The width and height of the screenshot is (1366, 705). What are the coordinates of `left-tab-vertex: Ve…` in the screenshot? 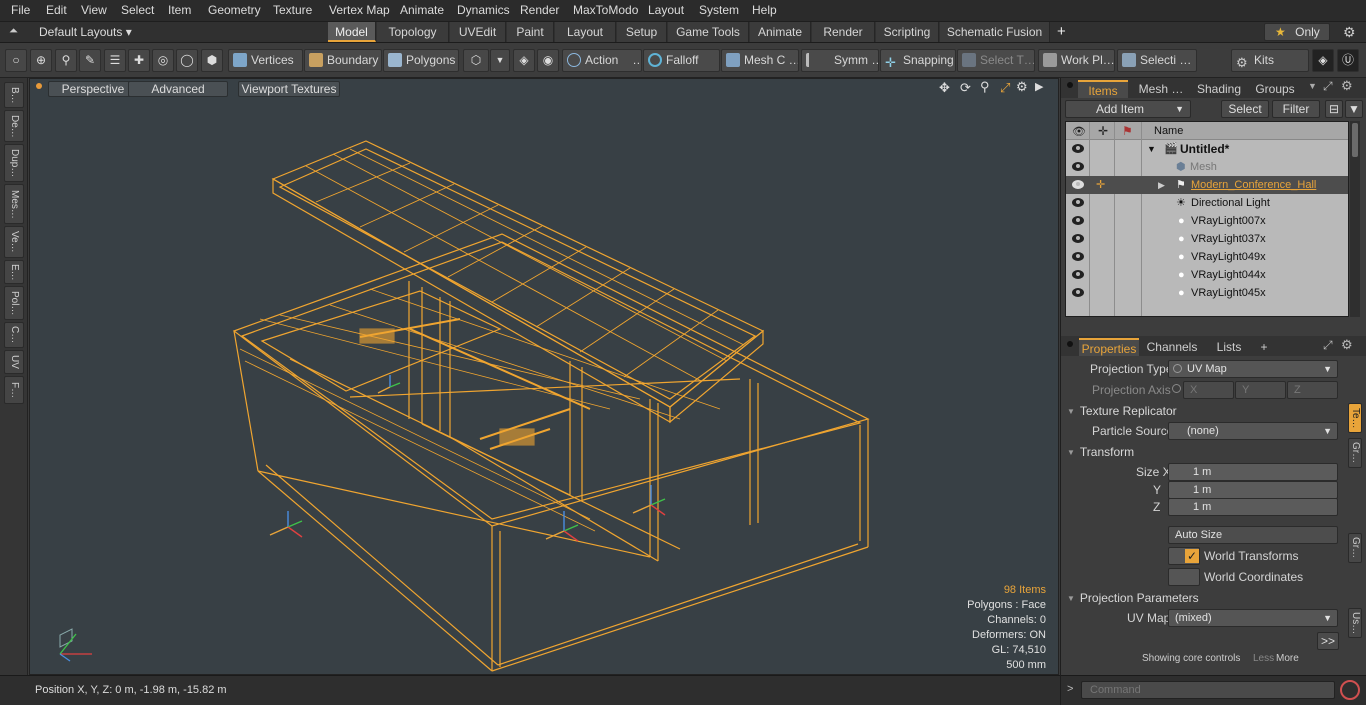 It's located at (14, 242).